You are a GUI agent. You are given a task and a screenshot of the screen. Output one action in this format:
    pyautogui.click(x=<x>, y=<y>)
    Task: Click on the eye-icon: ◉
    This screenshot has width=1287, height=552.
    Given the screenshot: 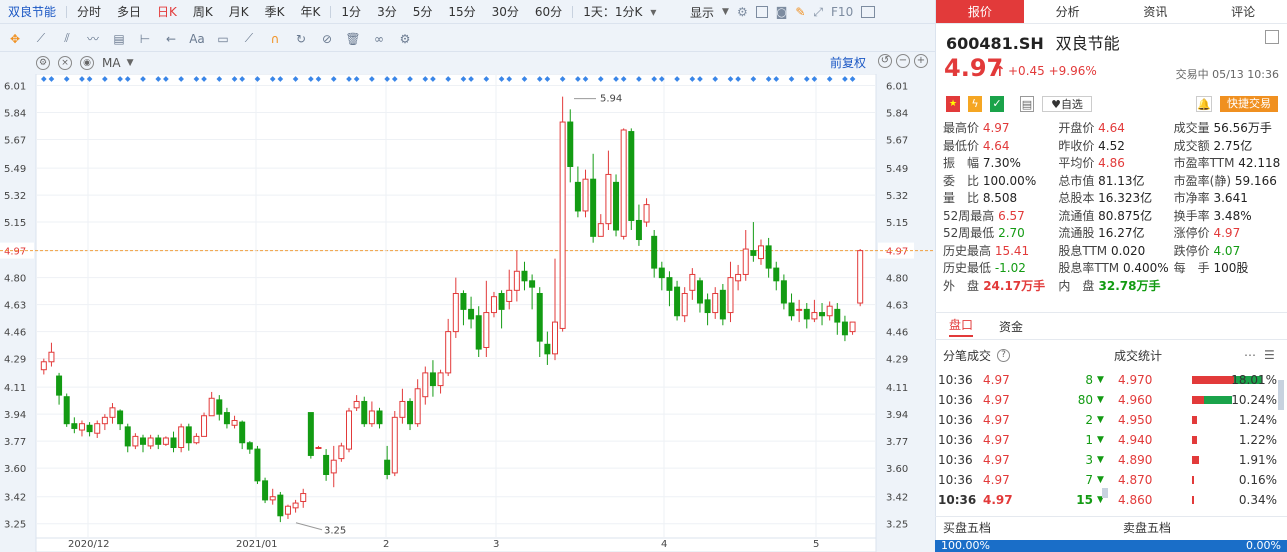 What is the action you would take?
    pyautogui.click(x=87, y=63)
    